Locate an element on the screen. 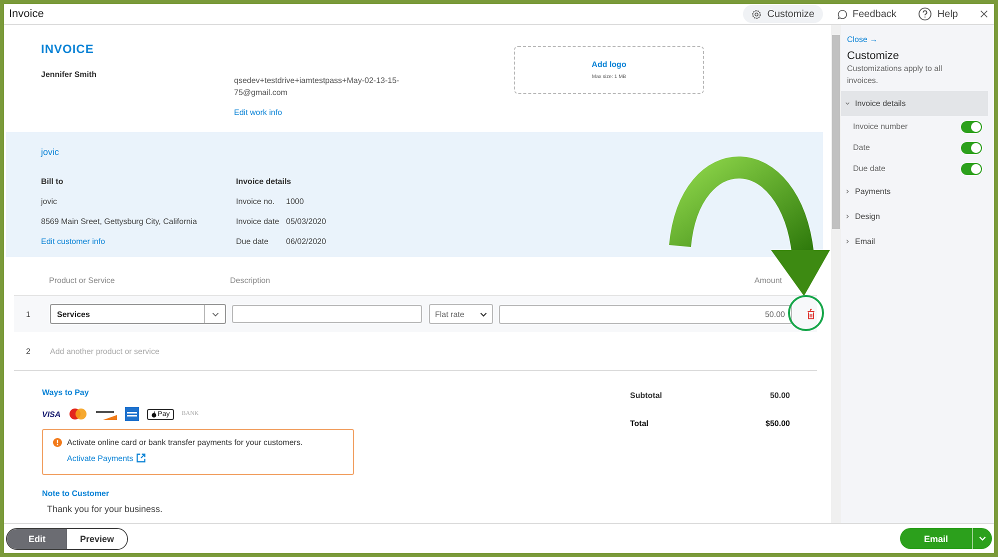 Image resolution: width=998 pixels, height=557 pixels. detail-value: 06/02/2020 is located at coordinates (306, 241).